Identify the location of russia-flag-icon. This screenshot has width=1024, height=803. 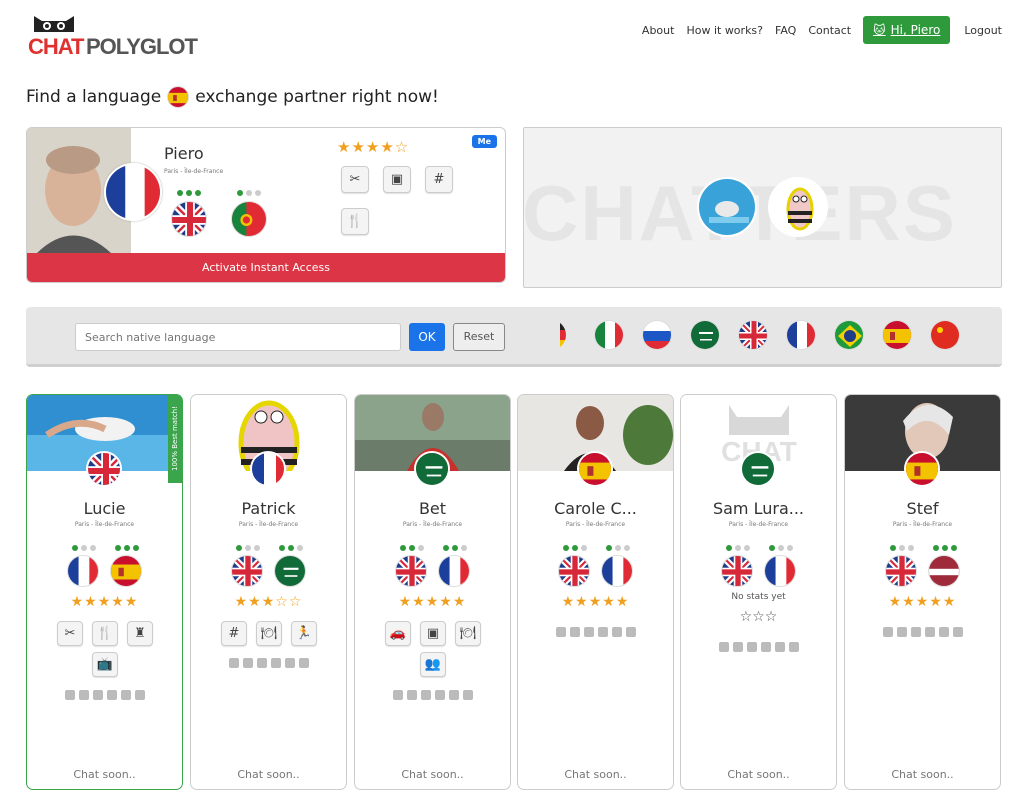
(657, 335).